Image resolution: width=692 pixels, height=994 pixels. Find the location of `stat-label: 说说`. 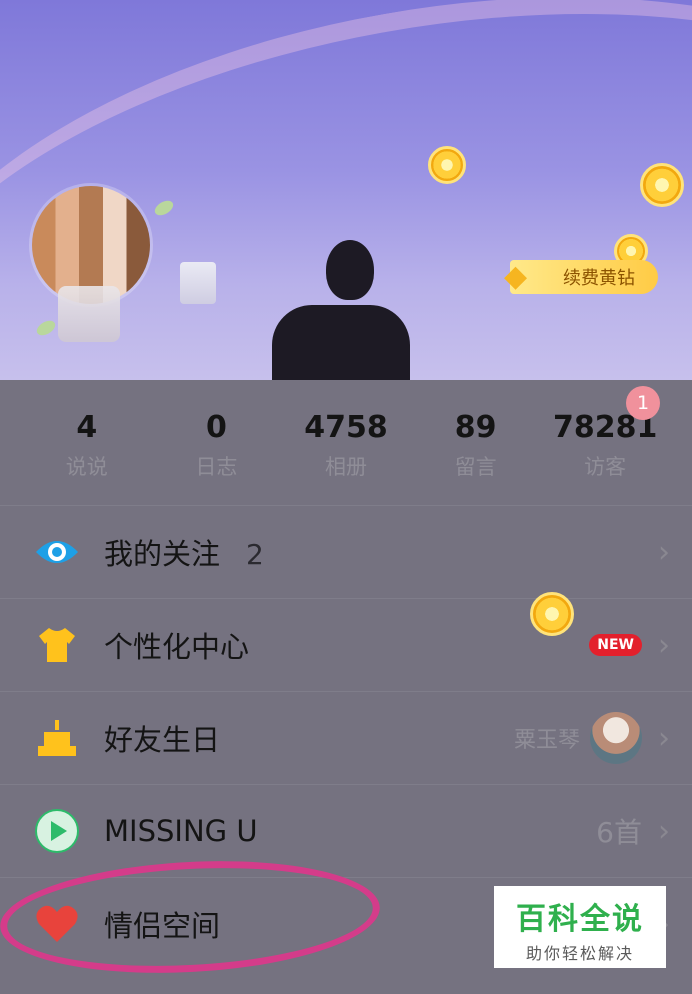

stat-label: 说说 is located at coordinates (86, 467).